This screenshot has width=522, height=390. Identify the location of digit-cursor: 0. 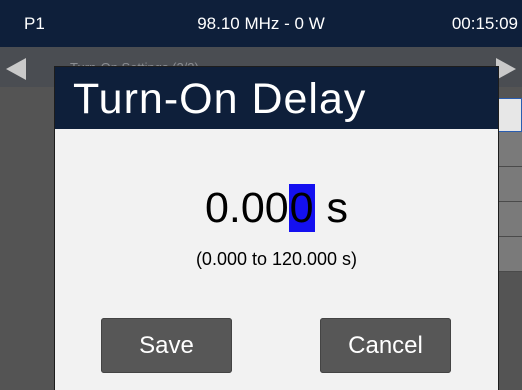
(301, 208).